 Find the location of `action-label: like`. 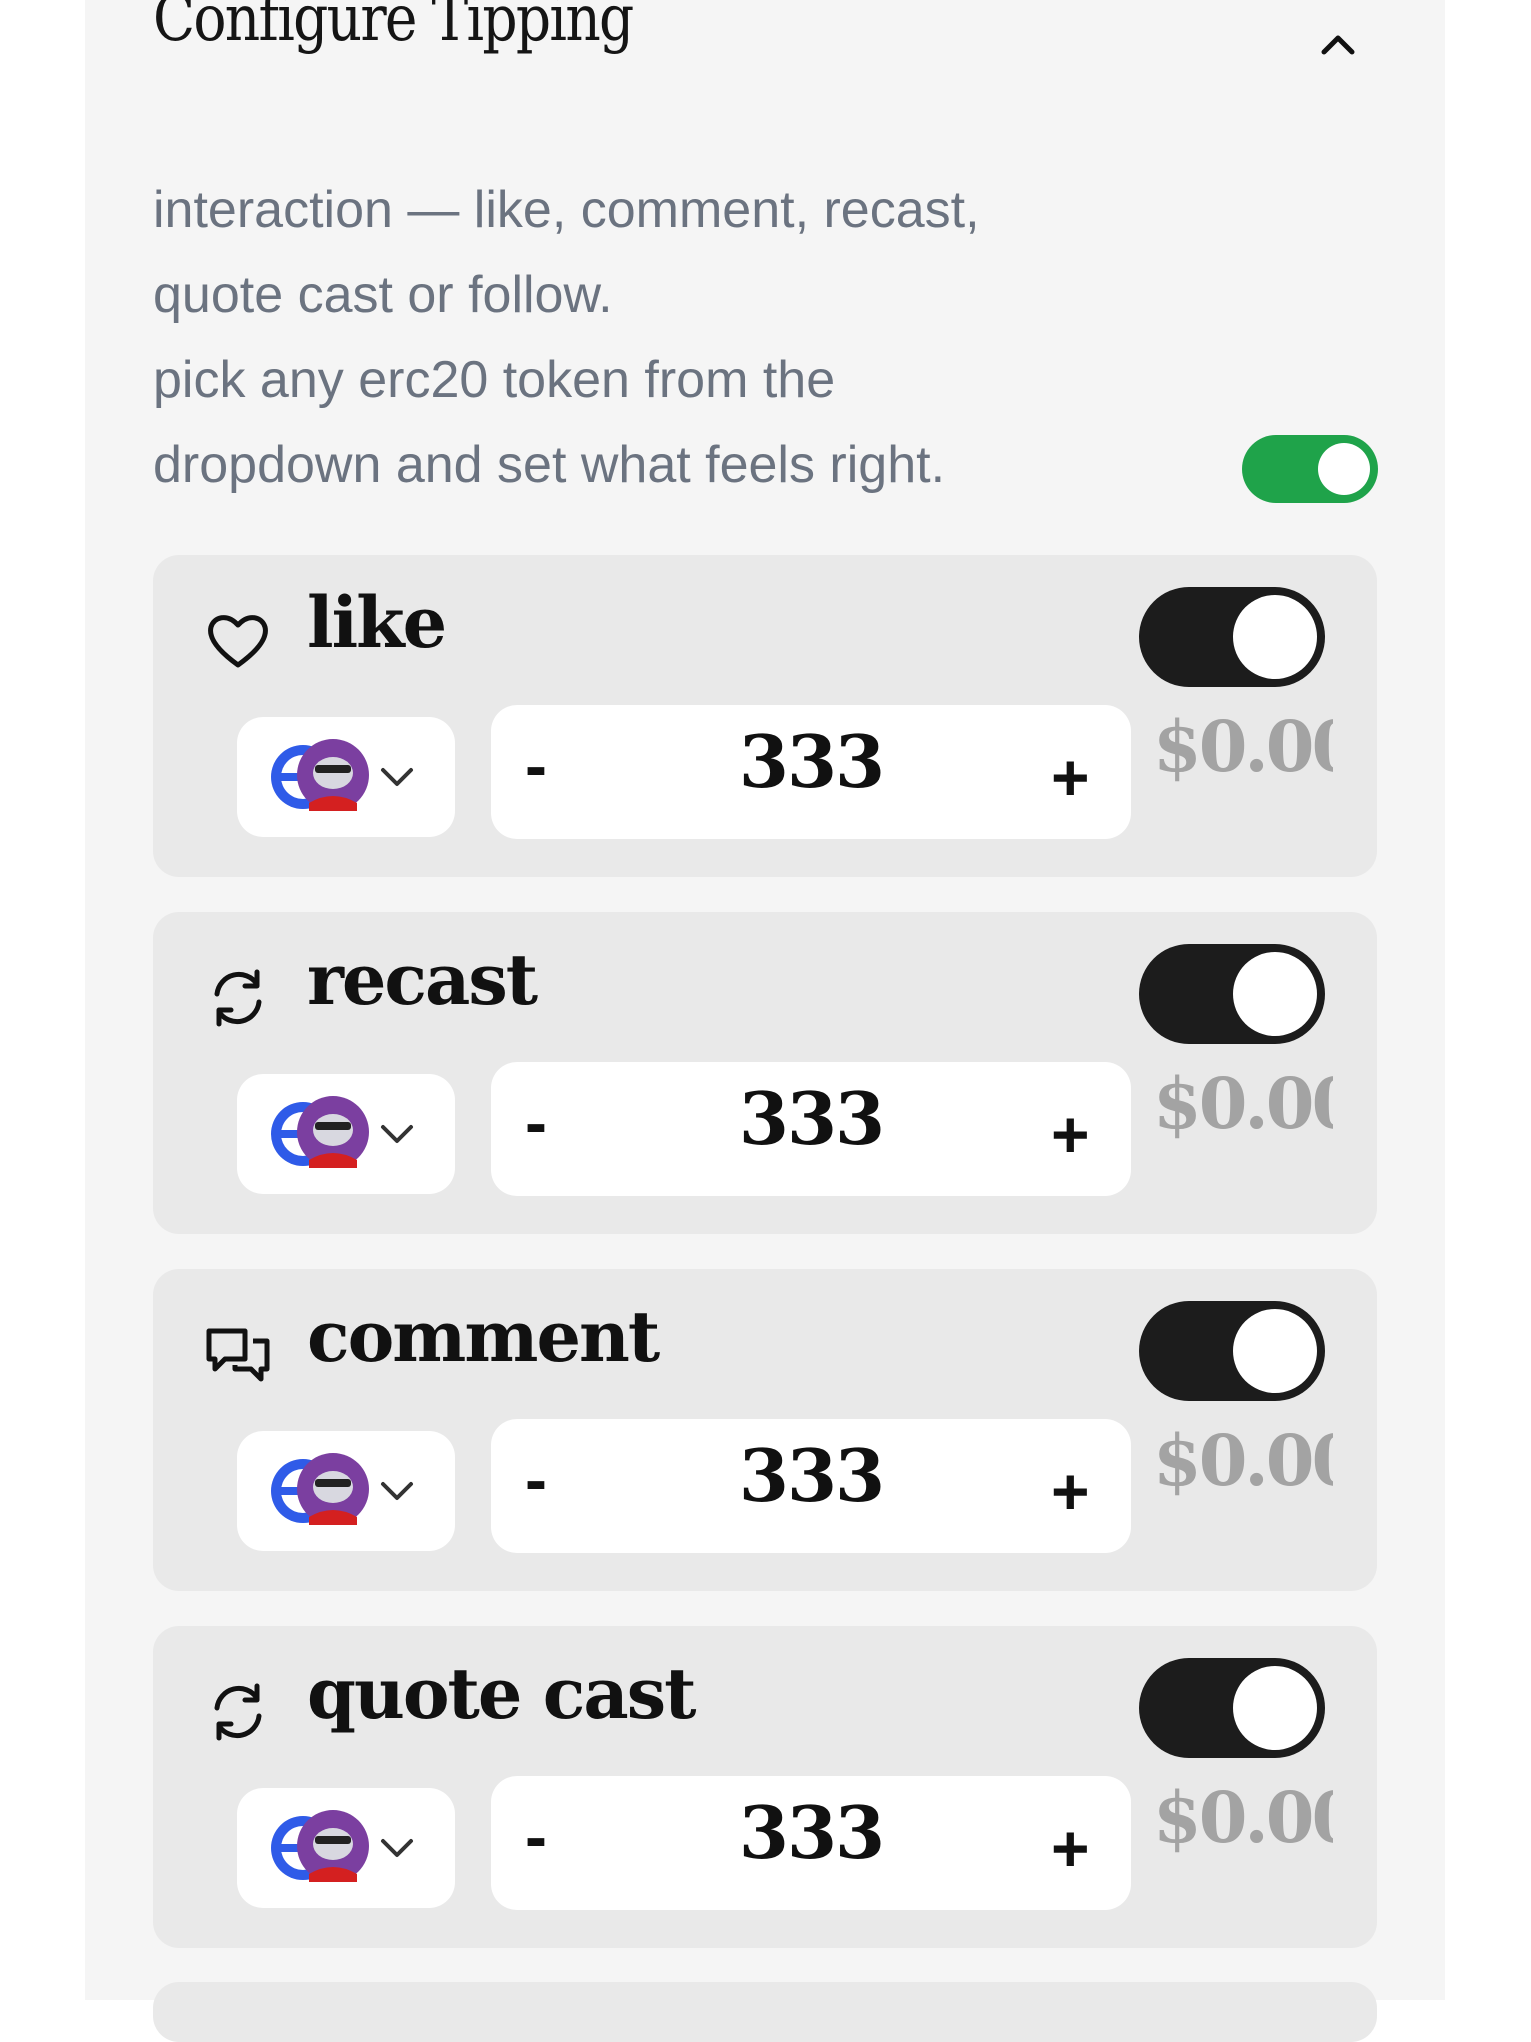

action-label: like is located at coordinates (377, 622).